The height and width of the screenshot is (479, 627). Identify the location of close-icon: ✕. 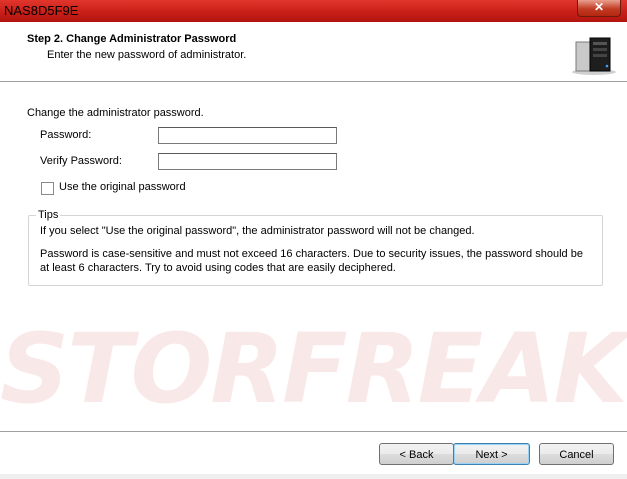
(599, 7).